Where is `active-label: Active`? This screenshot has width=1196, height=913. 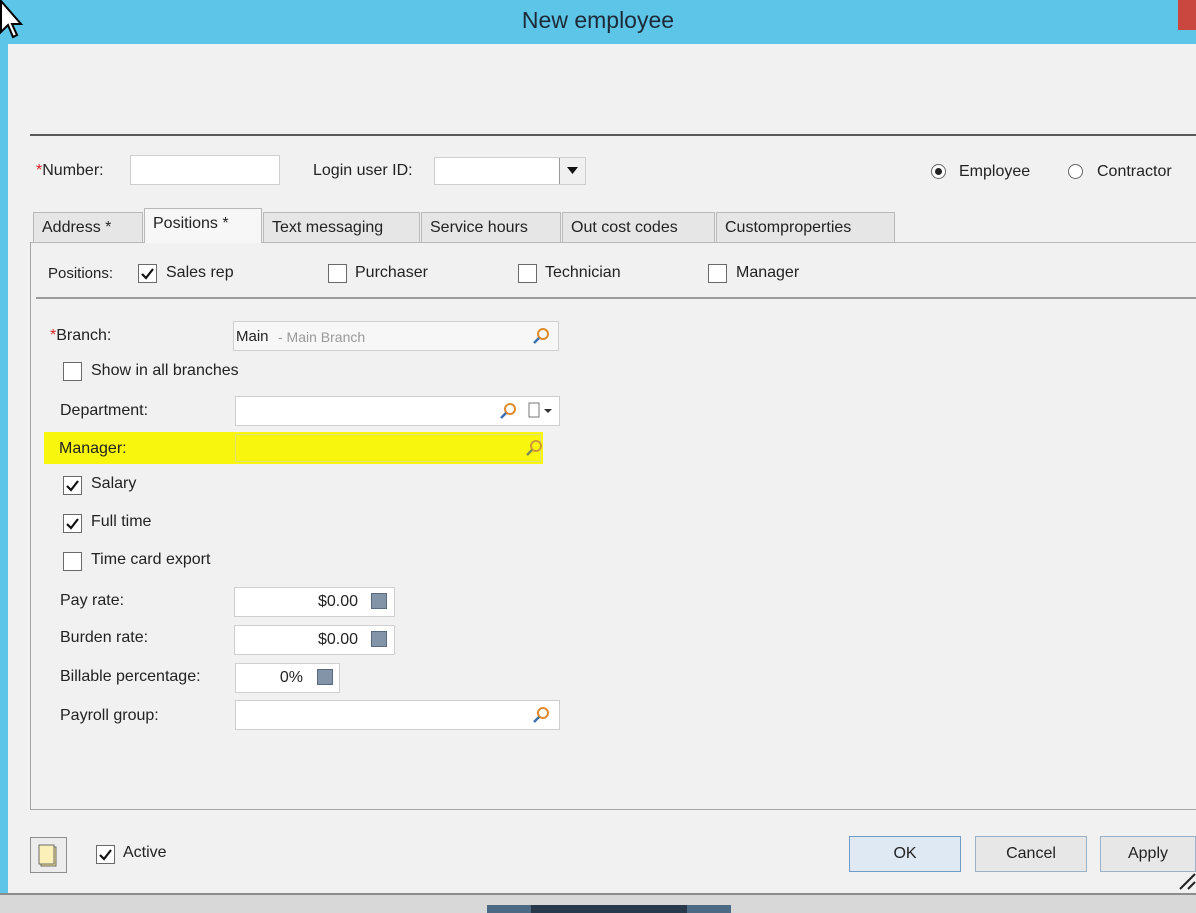 active-label: Active is located at coordinates (145, 852).